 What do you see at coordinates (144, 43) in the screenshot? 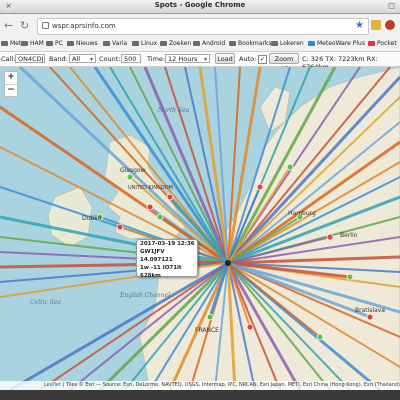
I see `bookmark-item: Linux` at bounding box center [144, 43].